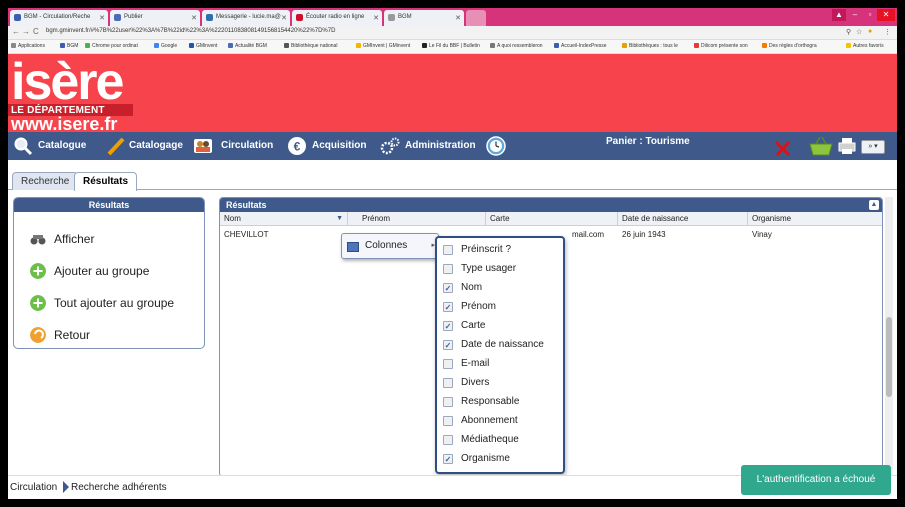 This screenshot has height=507, width=905. Describe the element at coordinates (69, 46) in the screenshot. I see `bookmark-item: BGM` at that location.